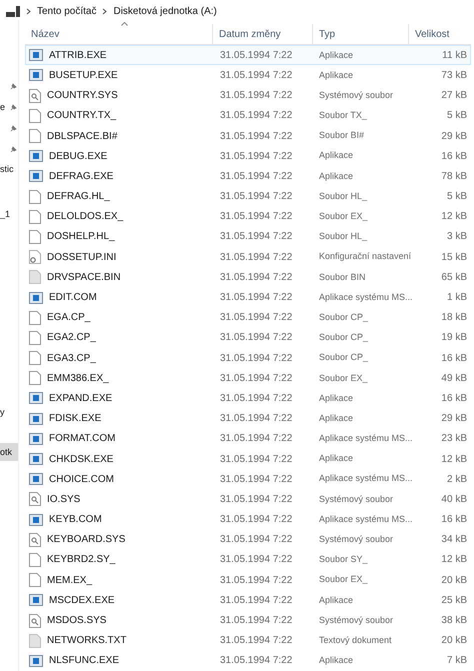 This screenshot has width=474, height=671. What do you see at coordinates (248, 520) in the screenshot?
I see `file-row: KEYB.COM 31.05.1994 7:22 Aplikace systému MS... 16 kB` at bounding box center [248, 520].